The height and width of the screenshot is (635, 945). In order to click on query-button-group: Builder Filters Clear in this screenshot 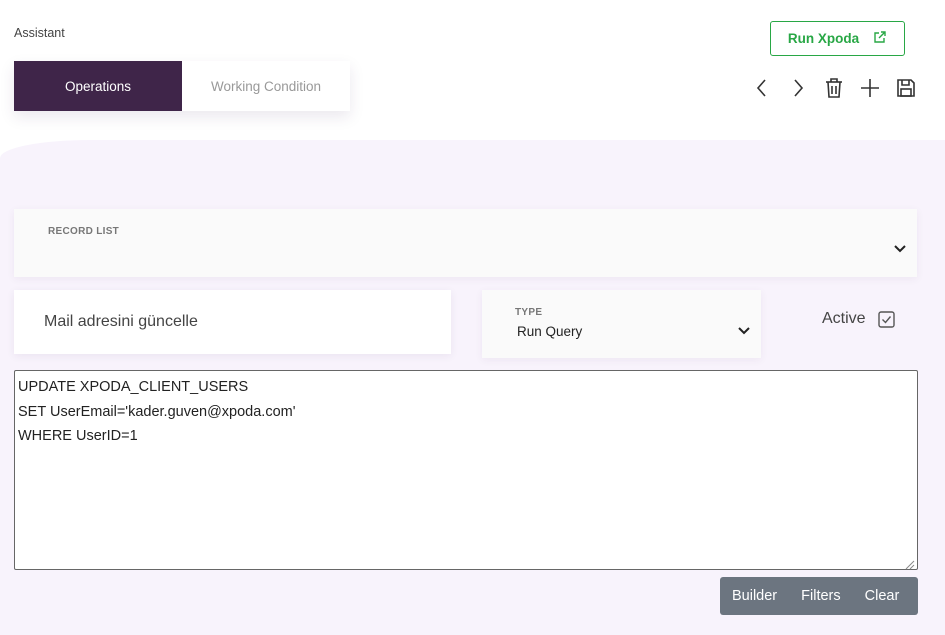, I will do `click(819, 596)`.